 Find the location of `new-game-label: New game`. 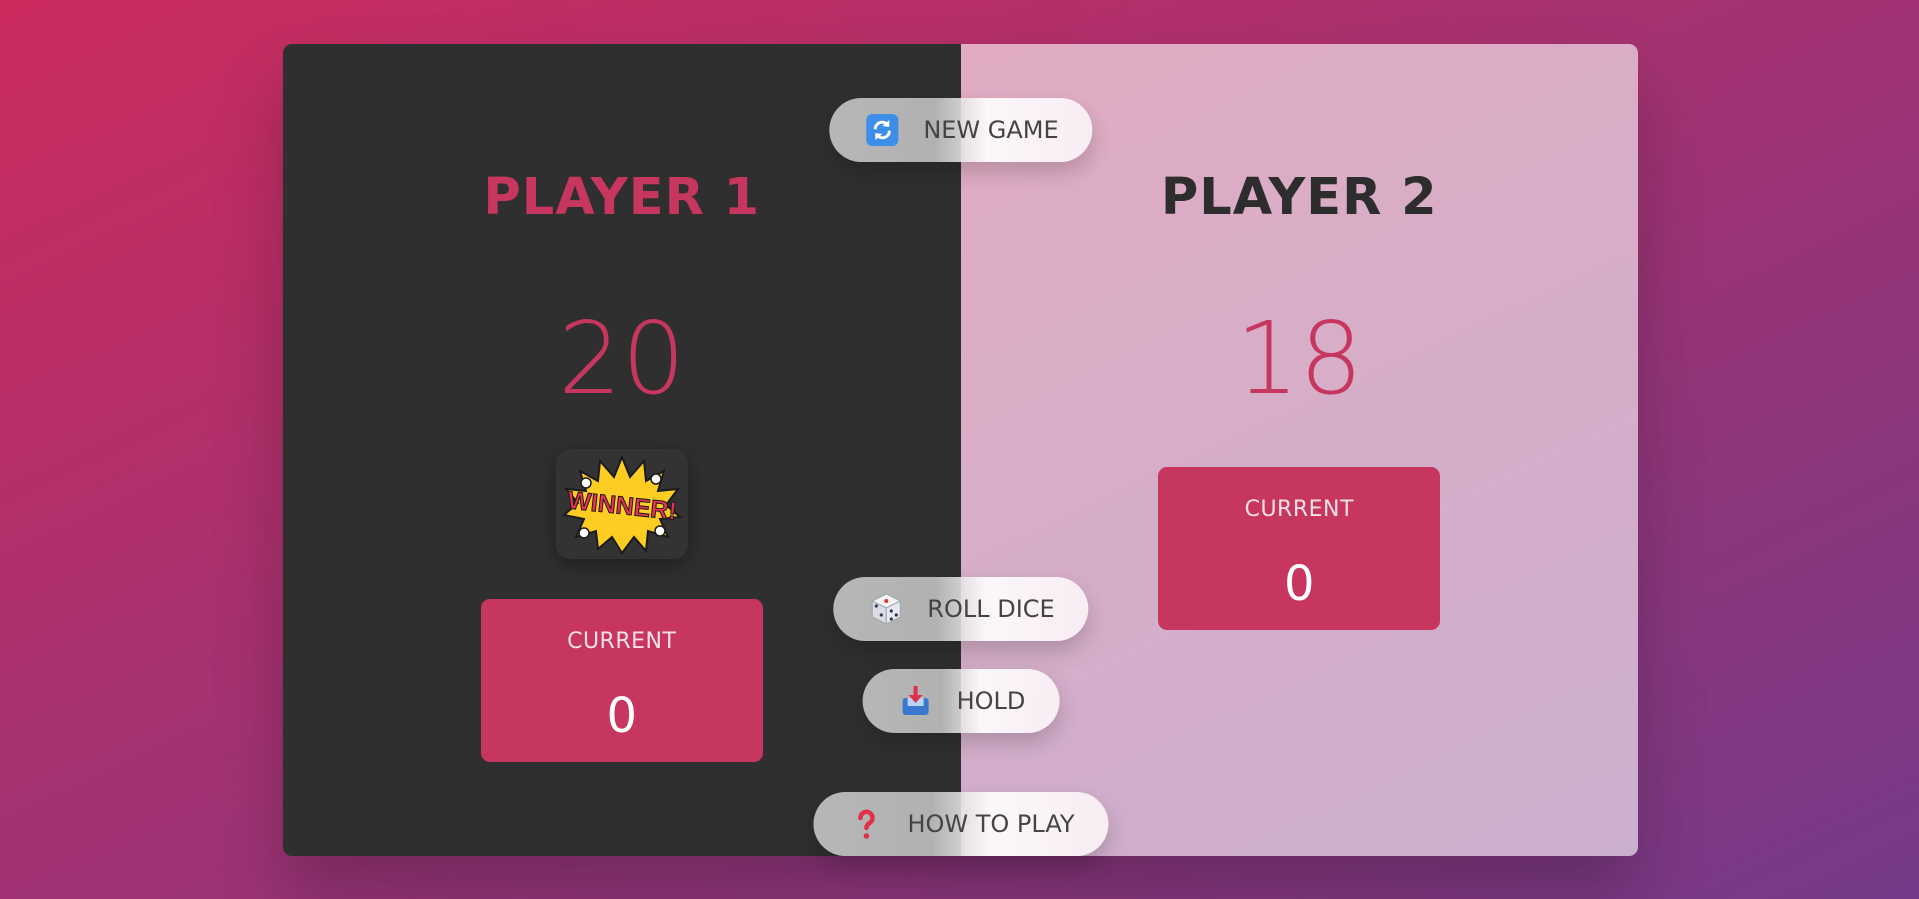

new-game-label: New game is located at coordinates (991, 130).